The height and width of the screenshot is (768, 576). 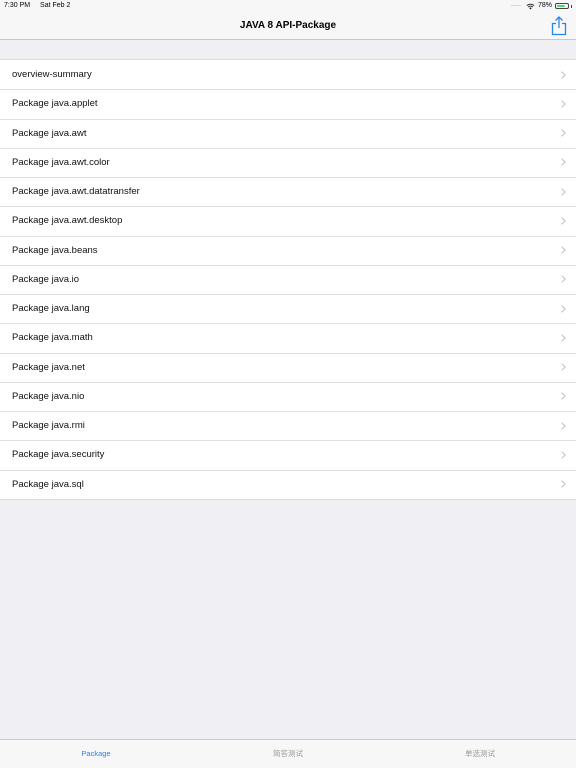 I want to click on list-item-label: Package java.awt, so click(x=49, y=133).